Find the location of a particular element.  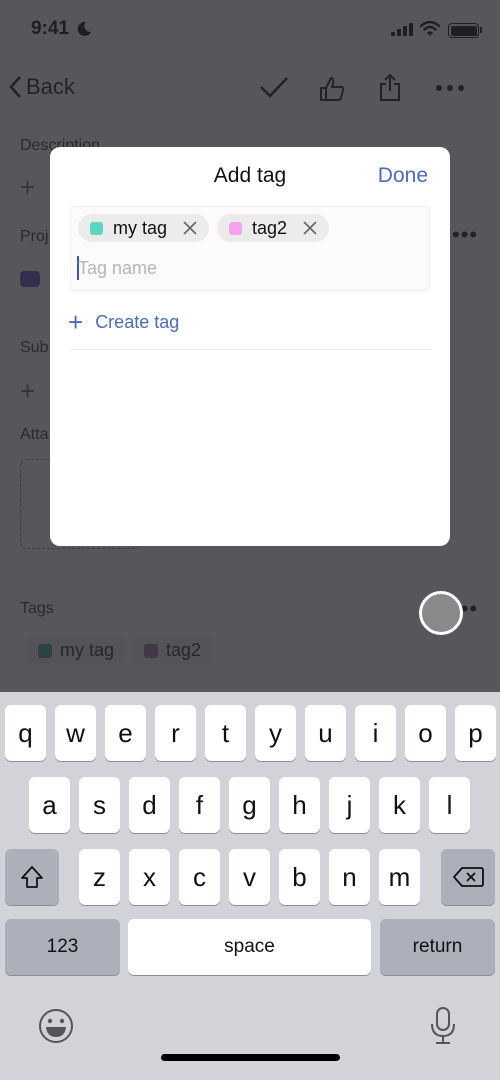

key-j: j is located at coordinates (349, 805).